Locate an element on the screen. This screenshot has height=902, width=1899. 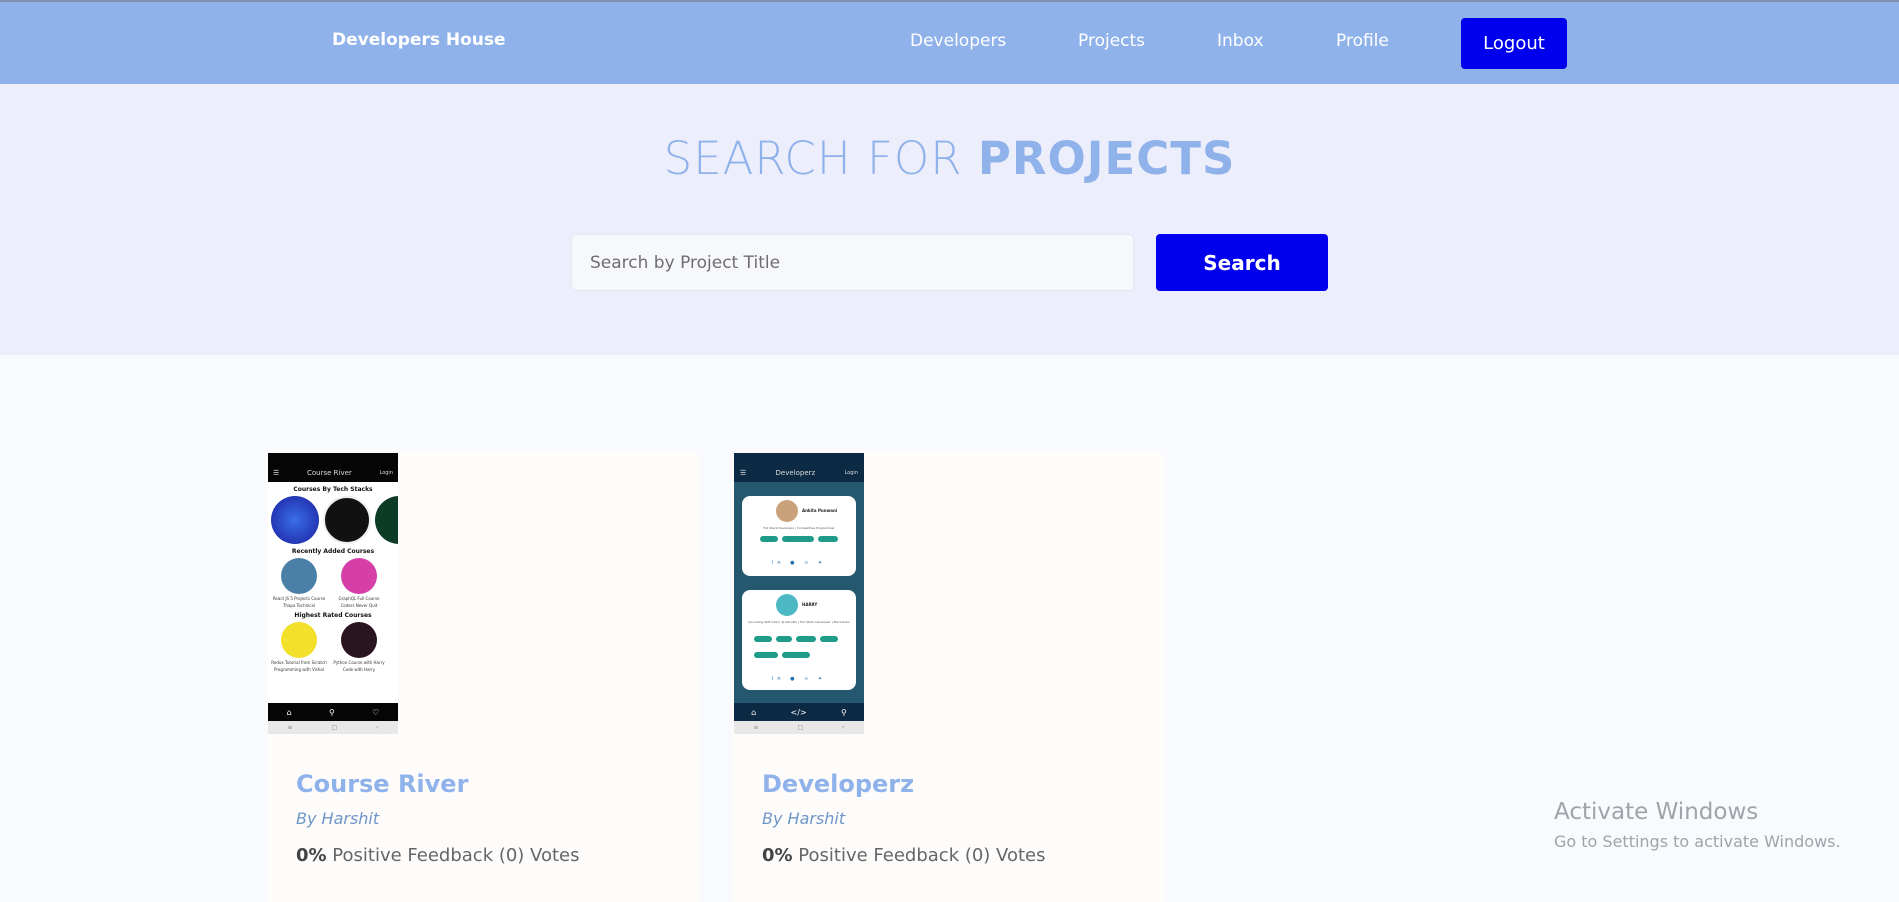
course-item: GraphQL Full Course Coders Never Quit is located at coordinates (359, 583).